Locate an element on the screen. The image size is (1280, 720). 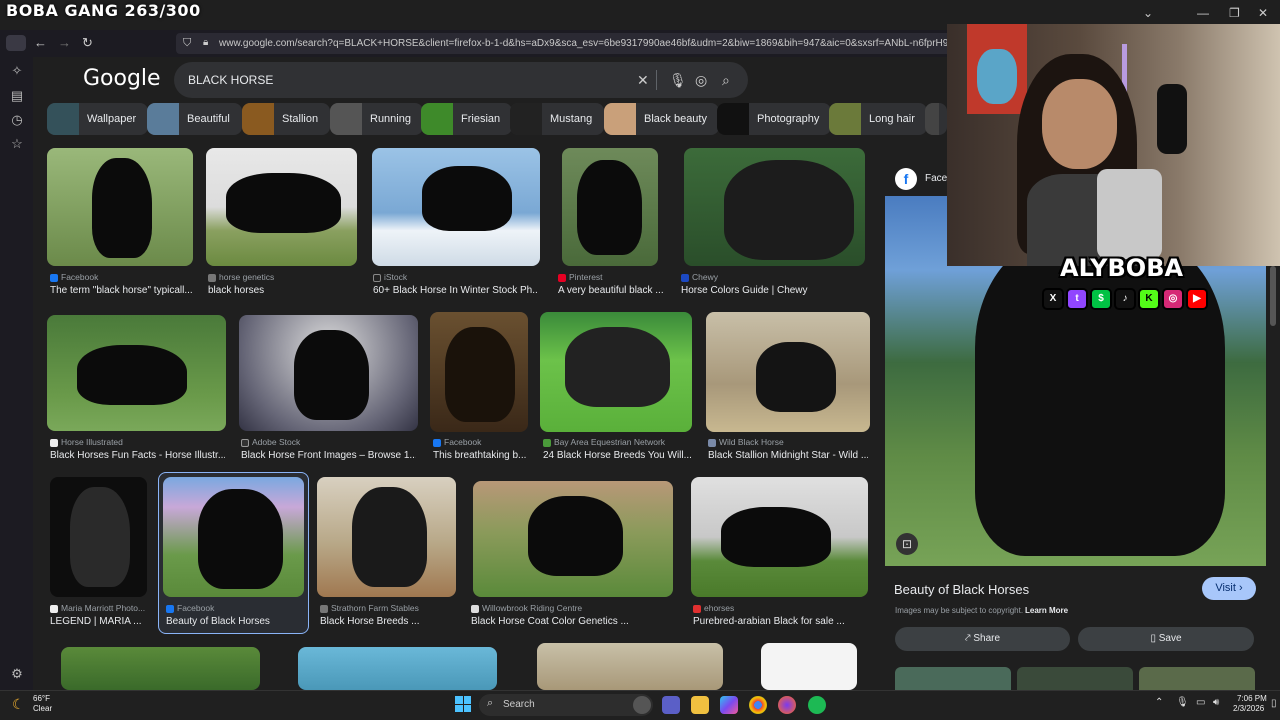
preview-title: Beauty of Black Horses is located at coordinates (961, 589).